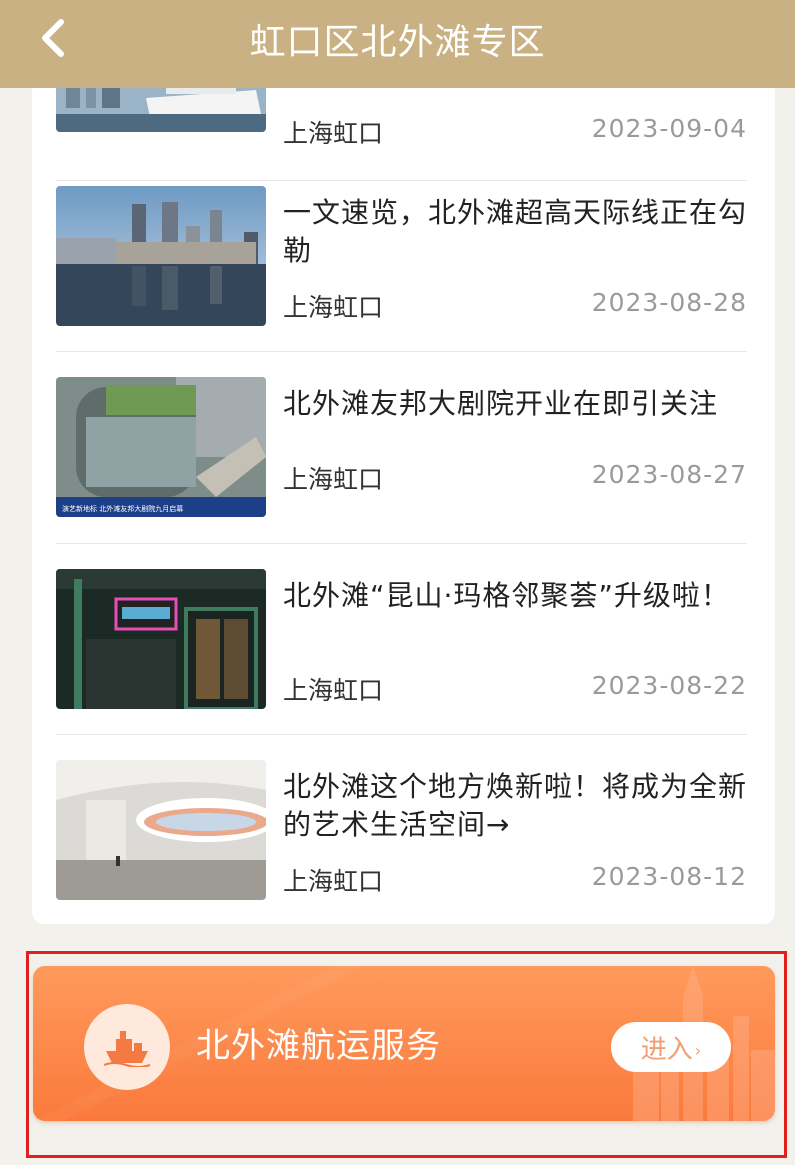  Describe the element at coordinates (318, 1046) in the screenshot. I see `banner-title: 北外滩航运服务` at that location.